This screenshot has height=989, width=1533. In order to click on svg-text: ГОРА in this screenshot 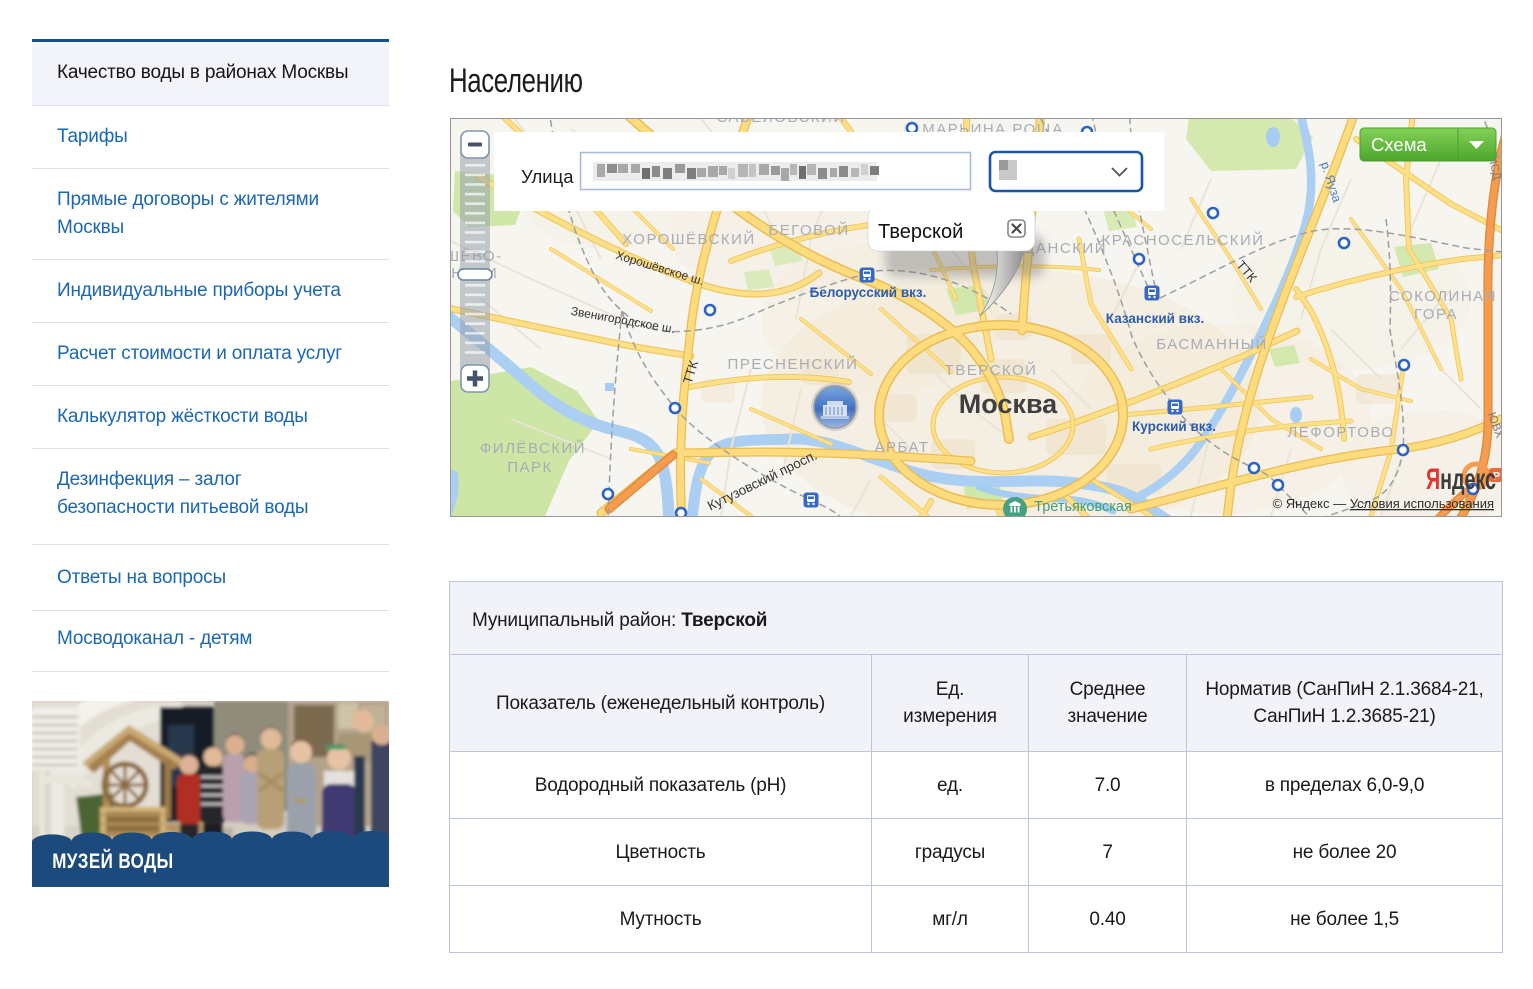, I will do `click(1436, 314)`.